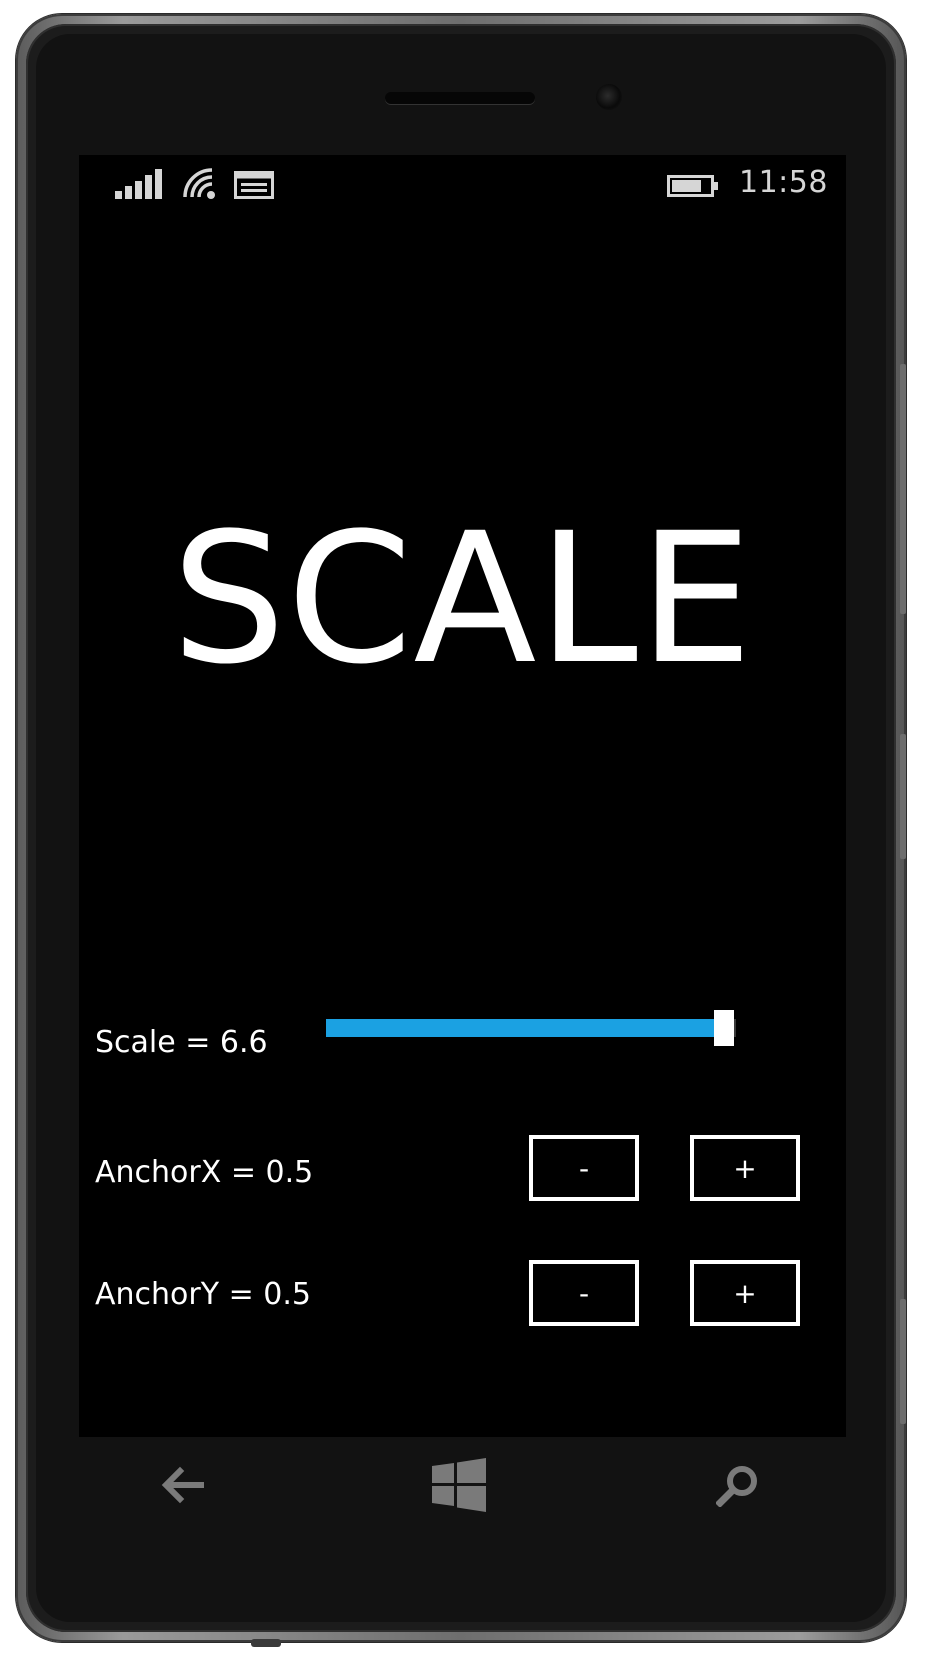  Describe the element at coordinates (203, 1294) in the screenshot. I see `anchor-y-readout: AnchorY = 0.5` at that location.